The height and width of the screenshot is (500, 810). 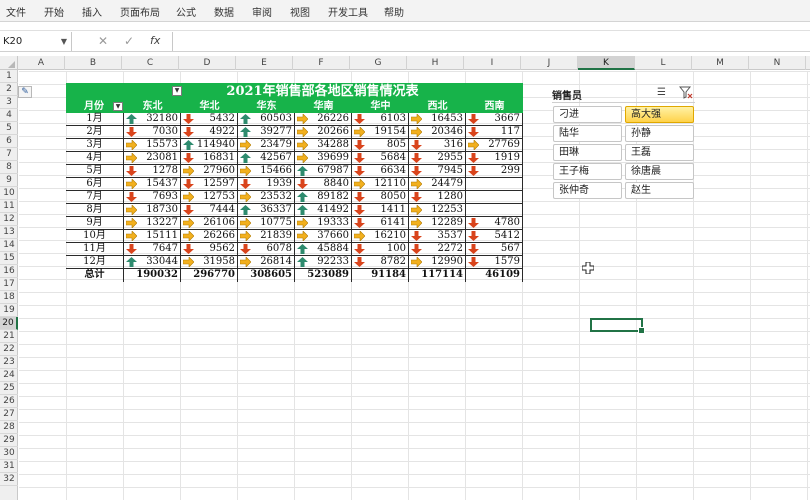 I want to click on value-cell: 12253, so click(x=437, y=210).